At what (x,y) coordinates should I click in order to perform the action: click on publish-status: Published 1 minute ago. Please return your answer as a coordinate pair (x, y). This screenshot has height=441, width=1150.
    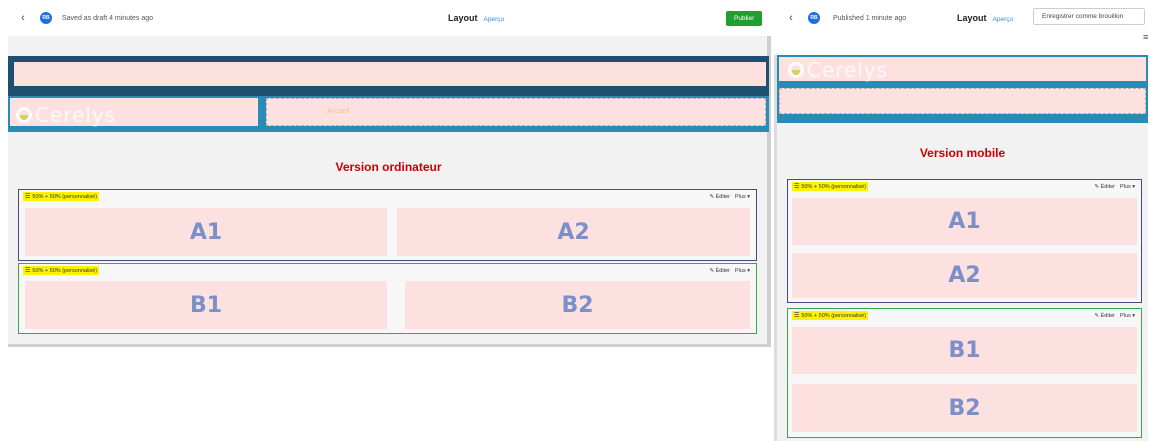
    Looking at the image, I should click on (870, 18).